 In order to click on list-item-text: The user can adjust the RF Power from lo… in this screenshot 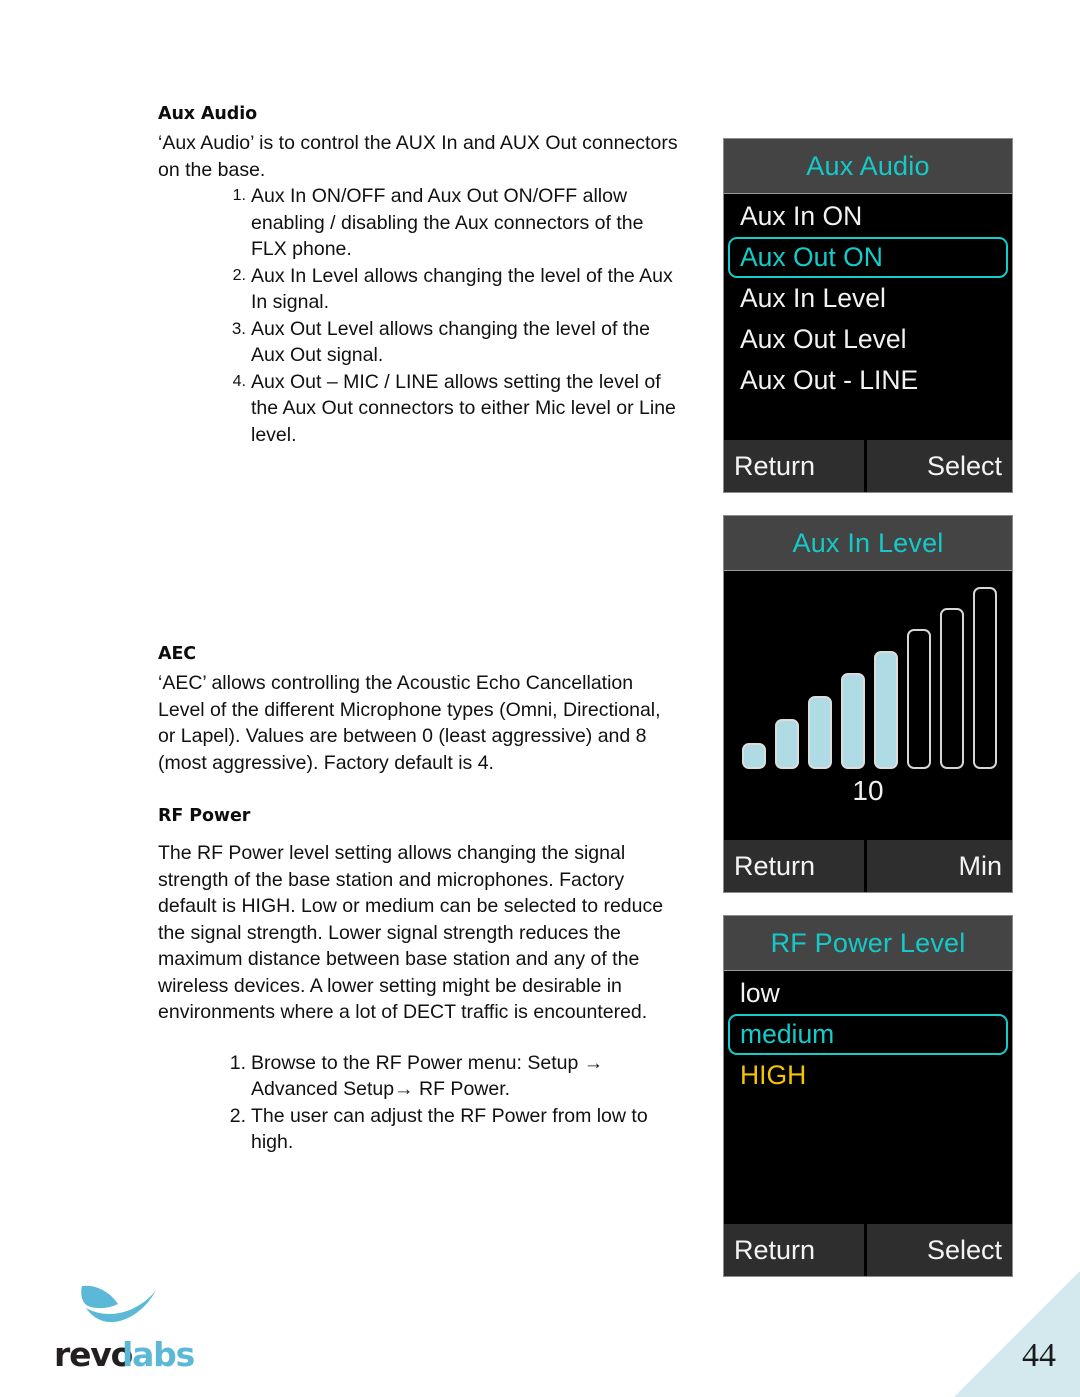, I will do `click(449, 1129)`.